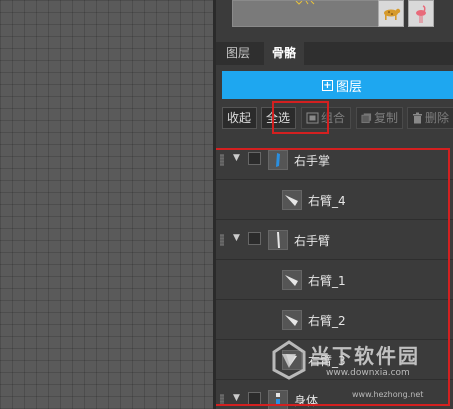  What do you see at coordinates (334, 160) in the screenshot?
I see `layer-row: ▼ 右手掌` at bounding box center [334, 160].